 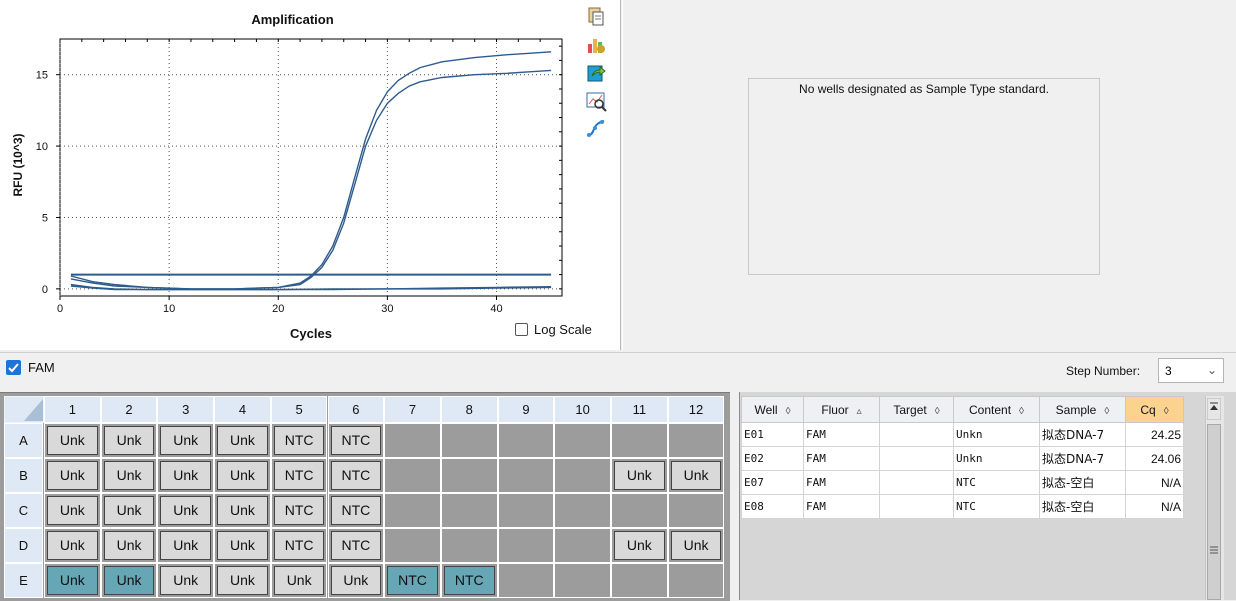 I want to click on well-C9, so click(x=526, y=510).